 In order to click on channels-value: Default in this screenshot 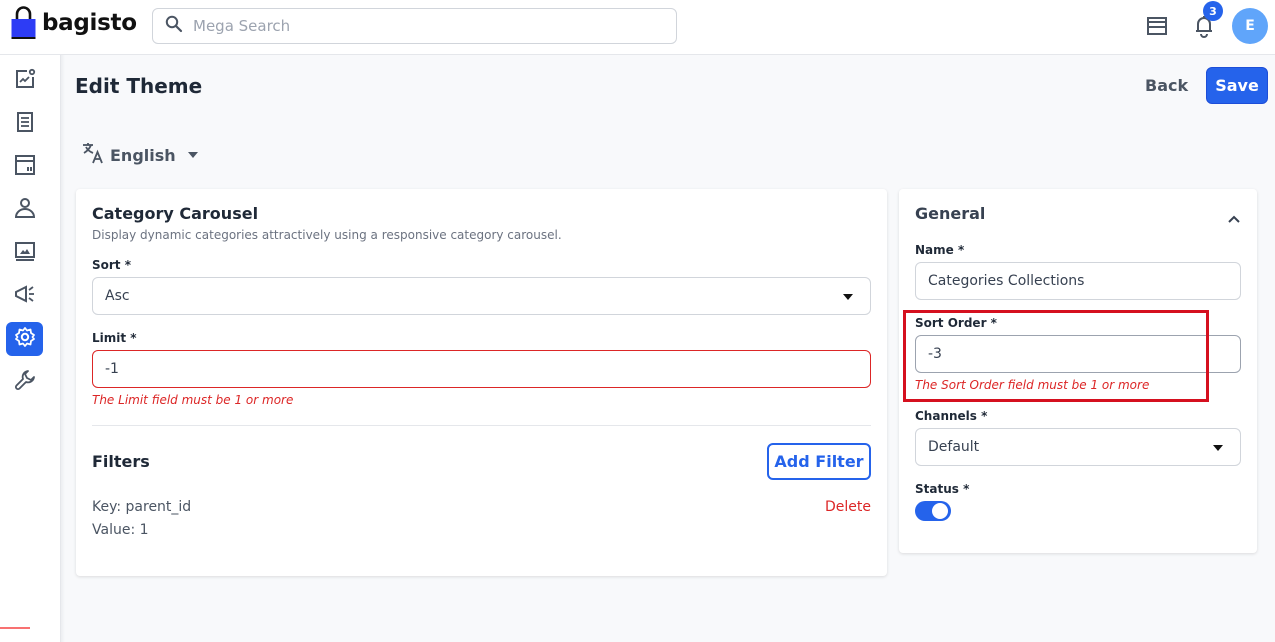, I will do `click(954, 447)`.